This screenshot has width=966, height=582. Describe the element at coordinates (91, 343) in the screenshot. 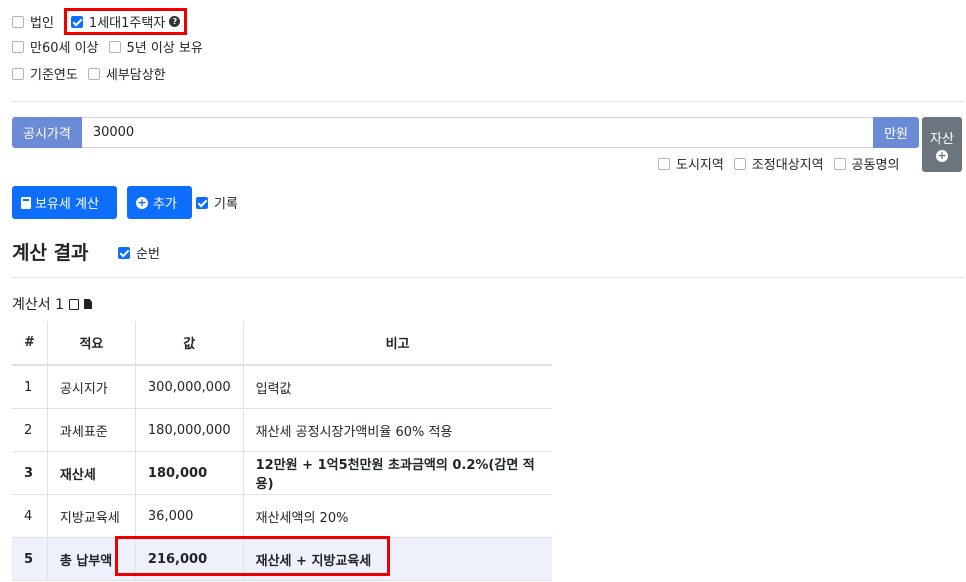

I see `col-item-header: 적요` at that location.